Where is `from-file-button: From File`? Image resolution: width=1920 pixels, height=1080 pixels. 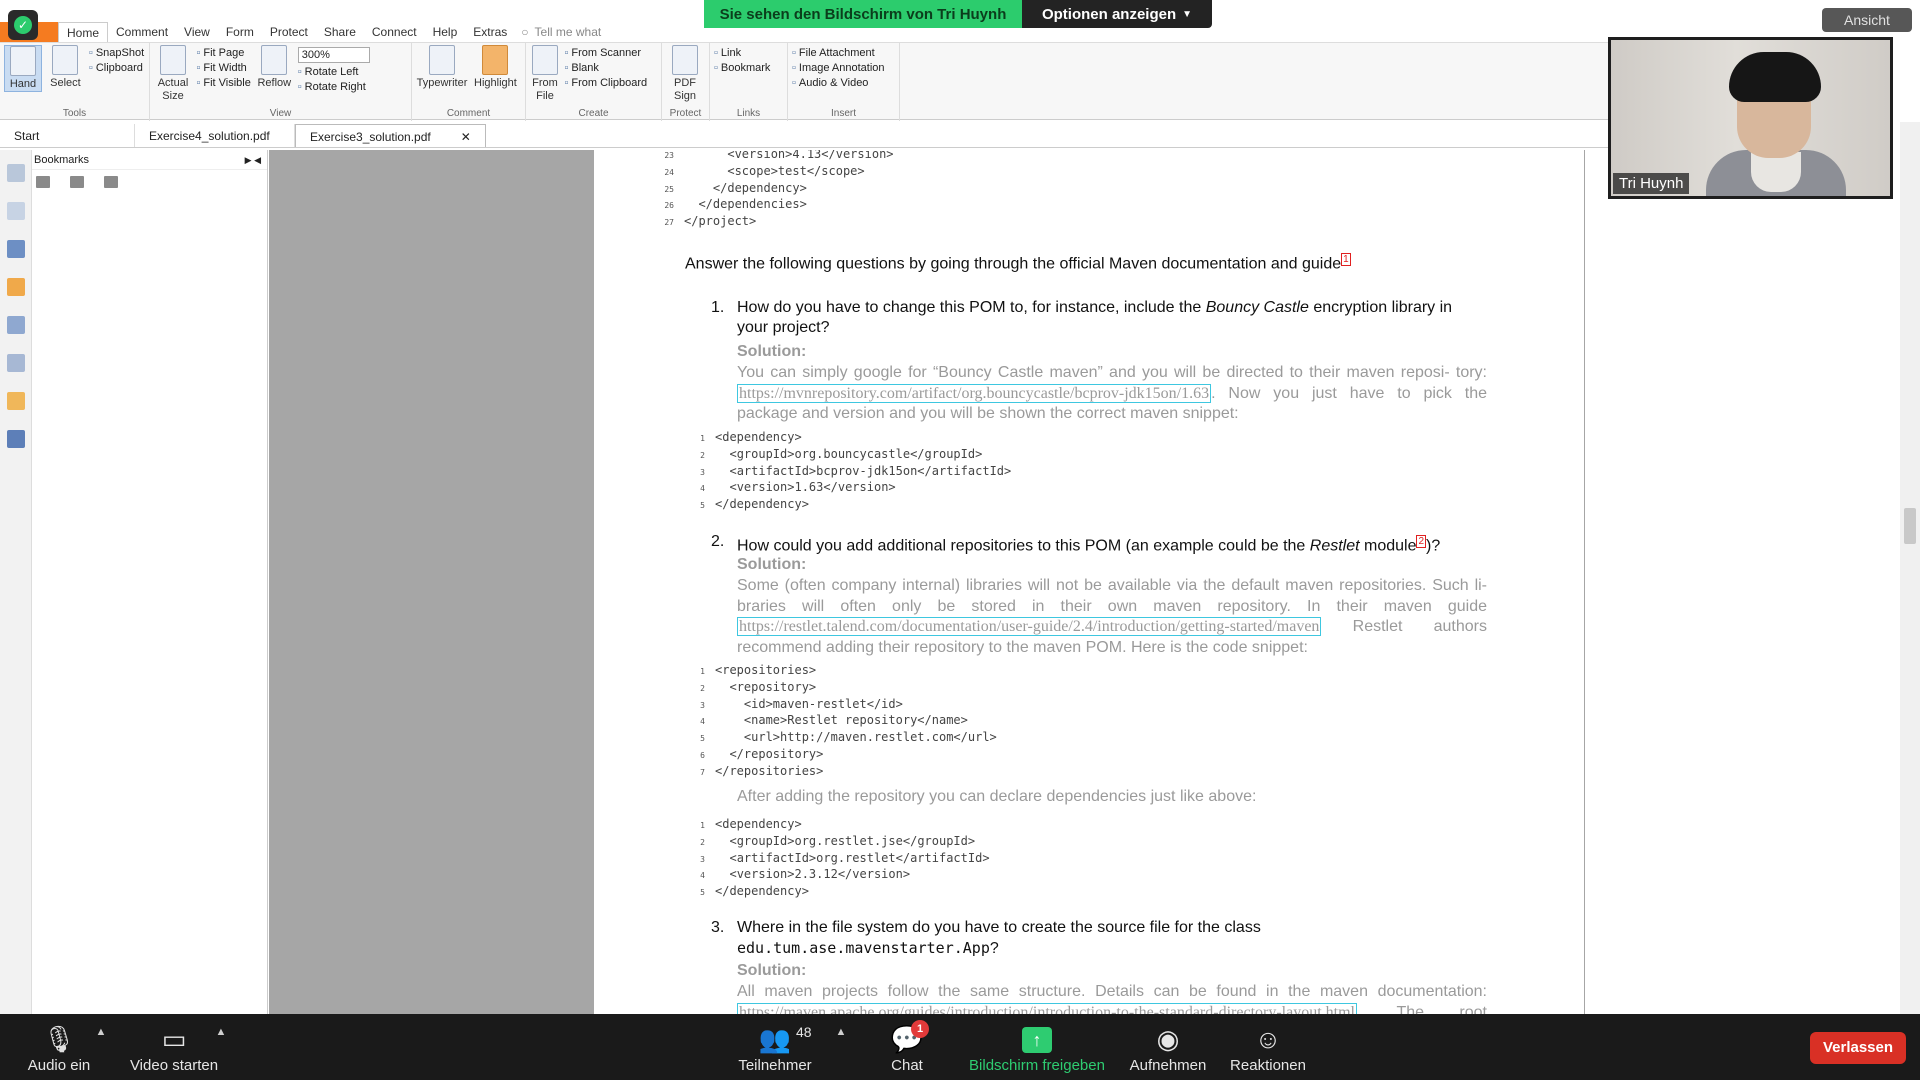 from-file-button: From File is located at coordinates (545, 74).